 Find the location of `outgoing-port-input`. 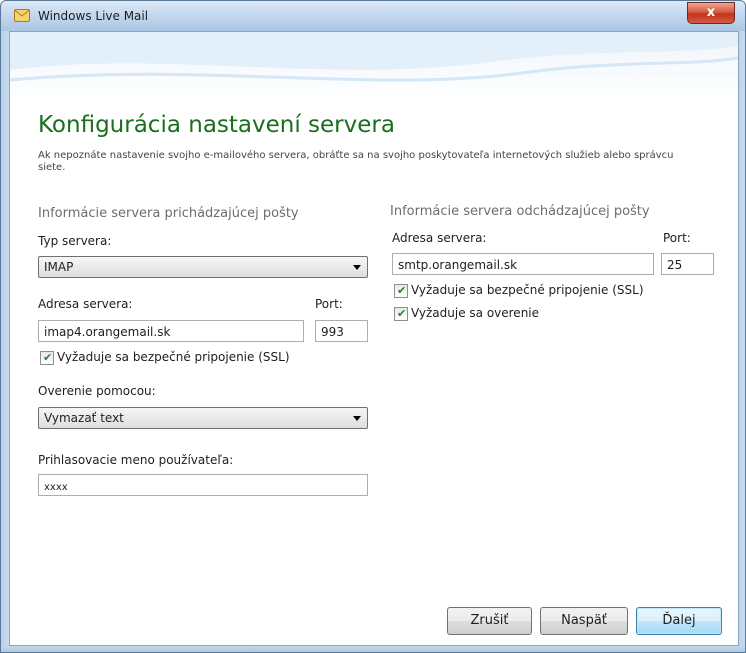

outgoing-port-input is located at coordinates (690, 265).